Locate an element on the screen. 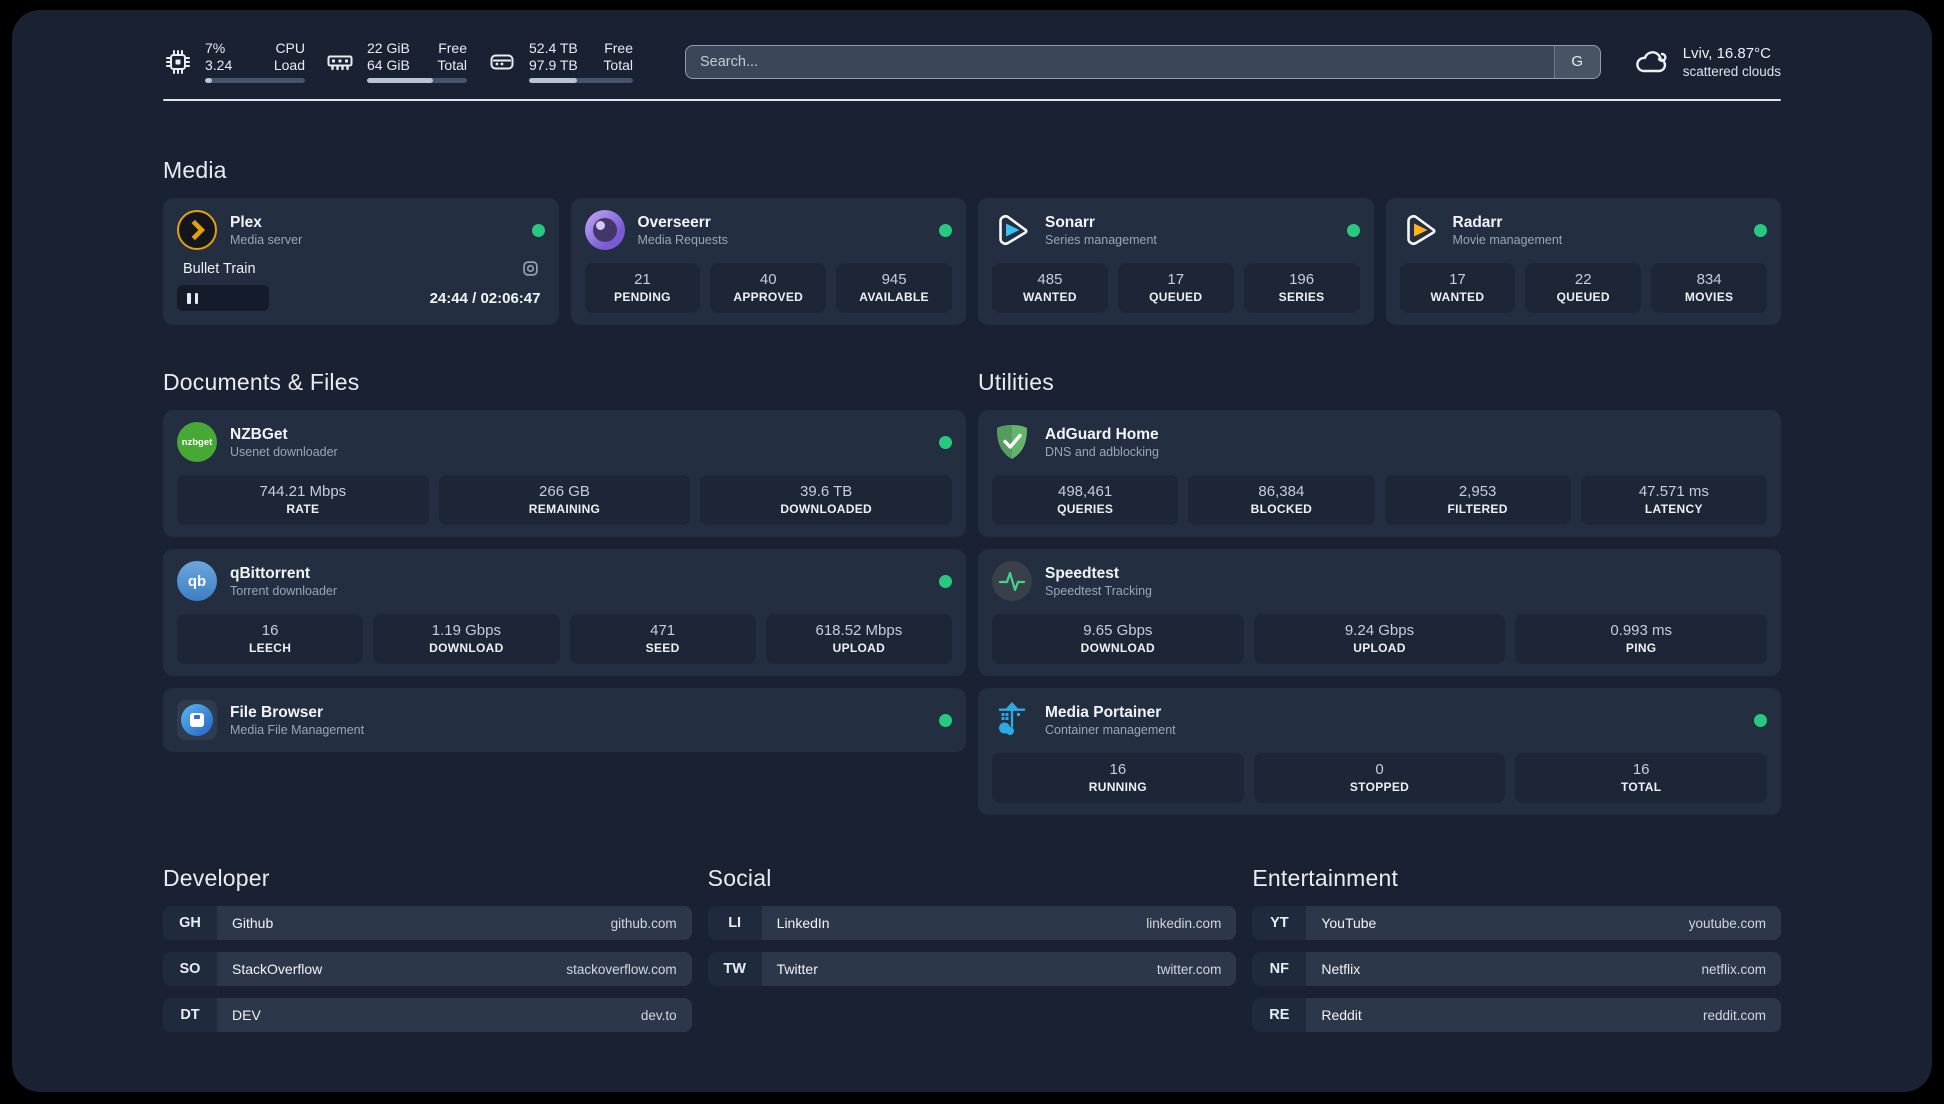 This screenshot has height=1104, width=1944. link-row-dev: DT DEV dev.to is located at coordinates (427, 1015).